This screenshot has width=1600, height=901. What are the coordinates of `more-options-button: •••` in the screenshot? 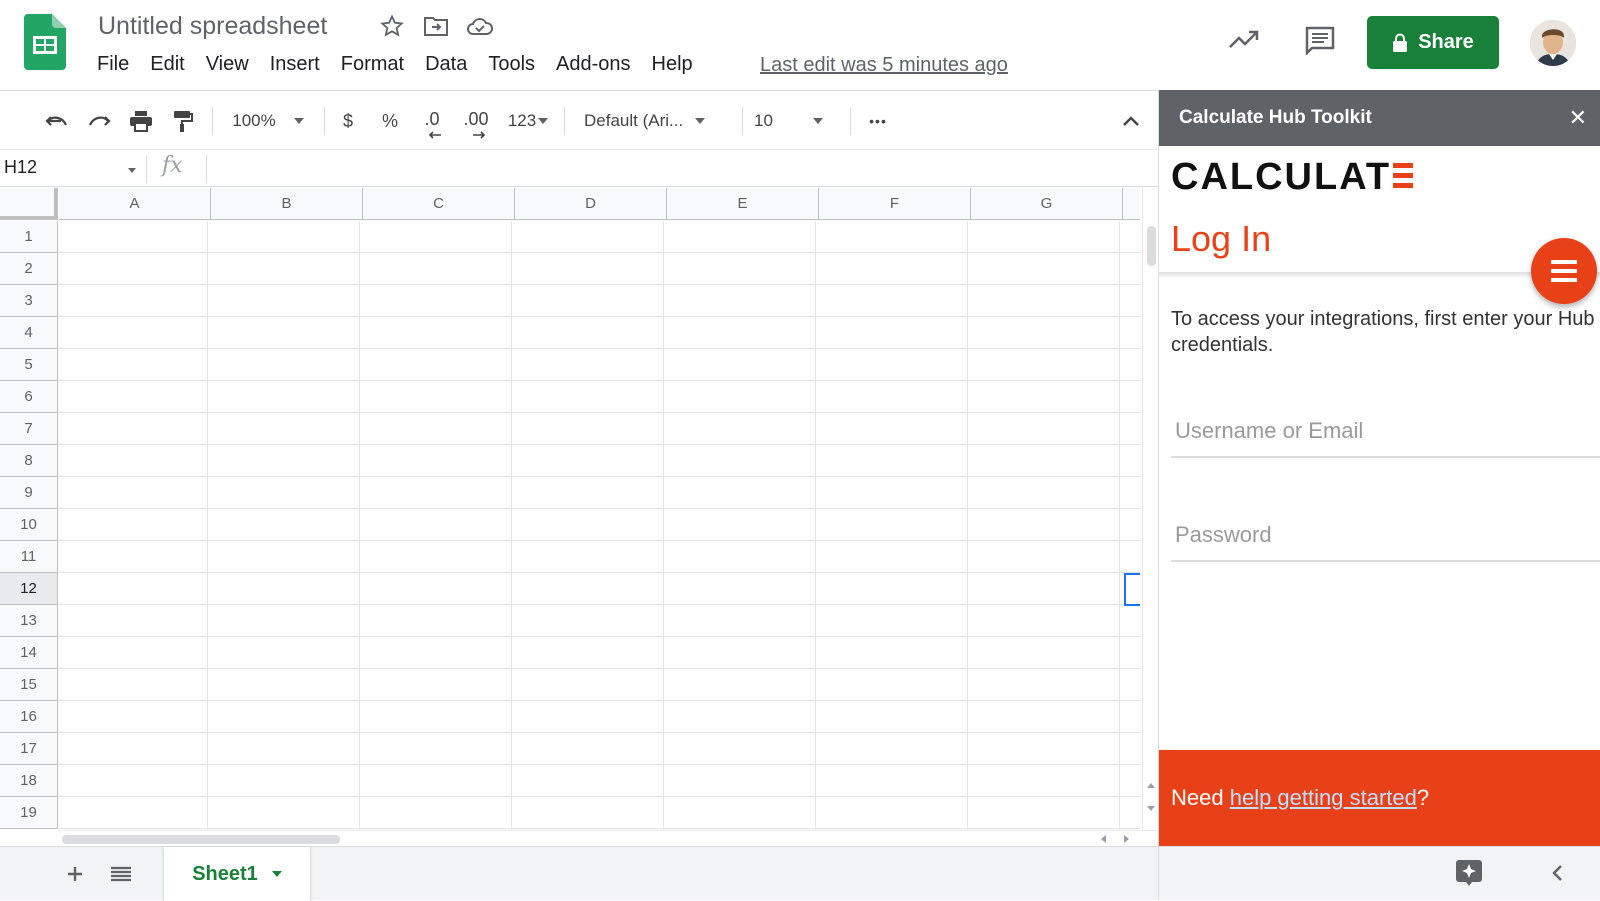 It's located at (878, 121).